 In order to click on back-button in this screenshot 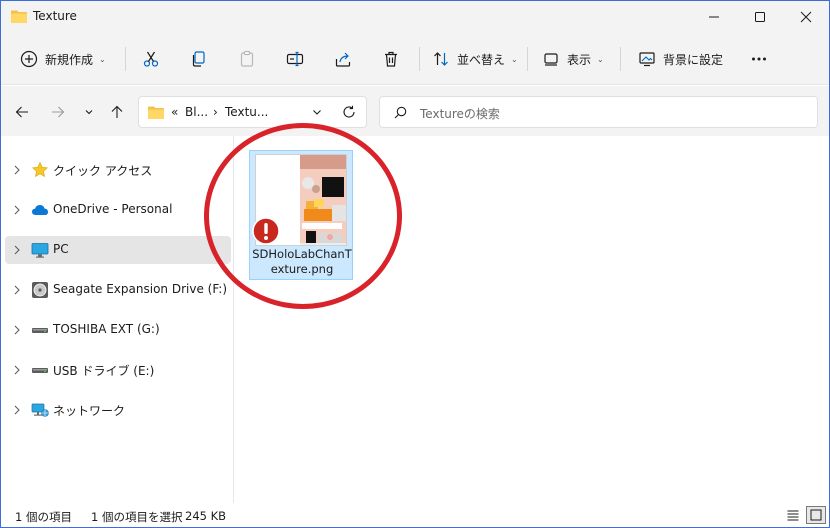, I will do `click(22, 112)`.